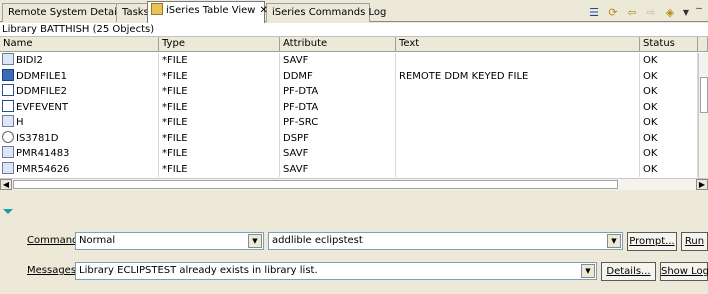  I want to click on object-name: PMR54626, so click(43, 169).